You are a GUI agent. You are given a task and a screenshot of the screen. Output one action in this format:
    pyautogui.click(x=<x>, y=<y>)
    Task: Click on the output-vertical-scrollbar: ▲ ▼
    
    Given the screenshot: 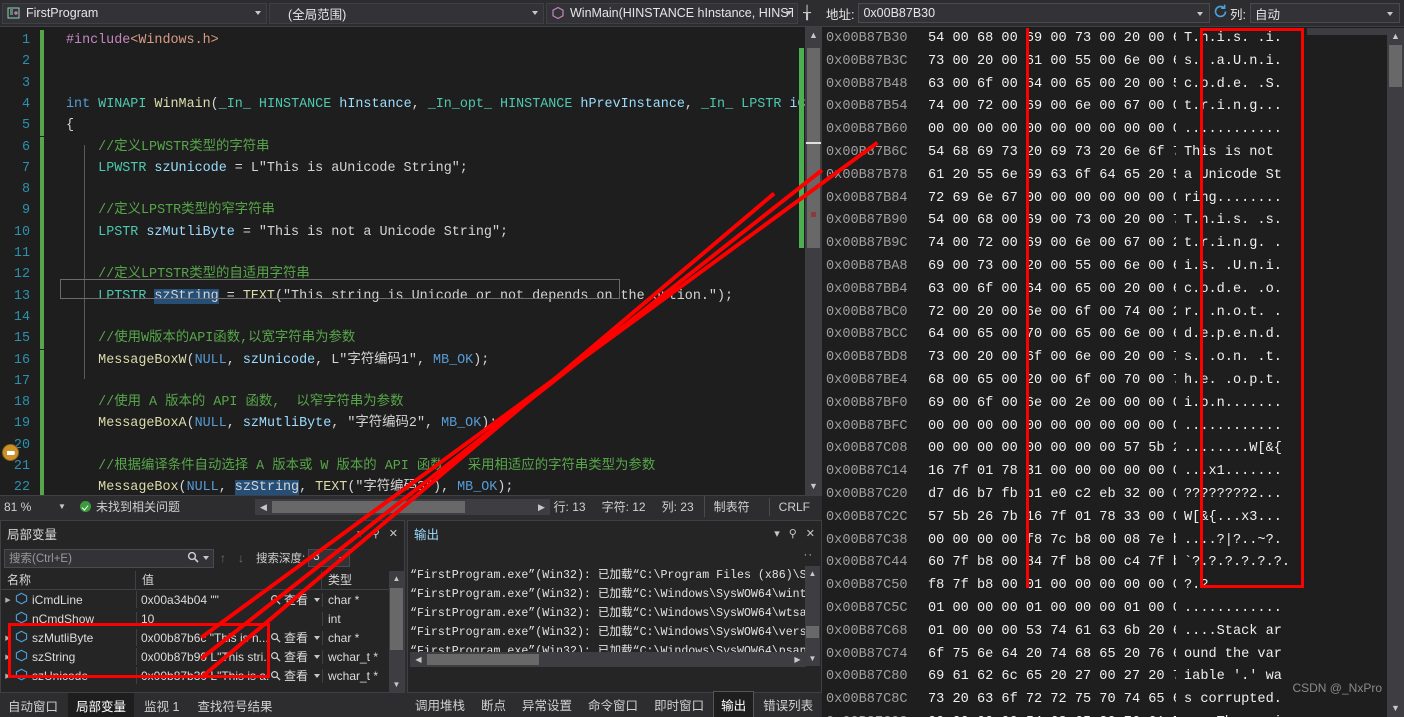 What is the action you would take?
    pyautogui.click(x=812, y=616)
    